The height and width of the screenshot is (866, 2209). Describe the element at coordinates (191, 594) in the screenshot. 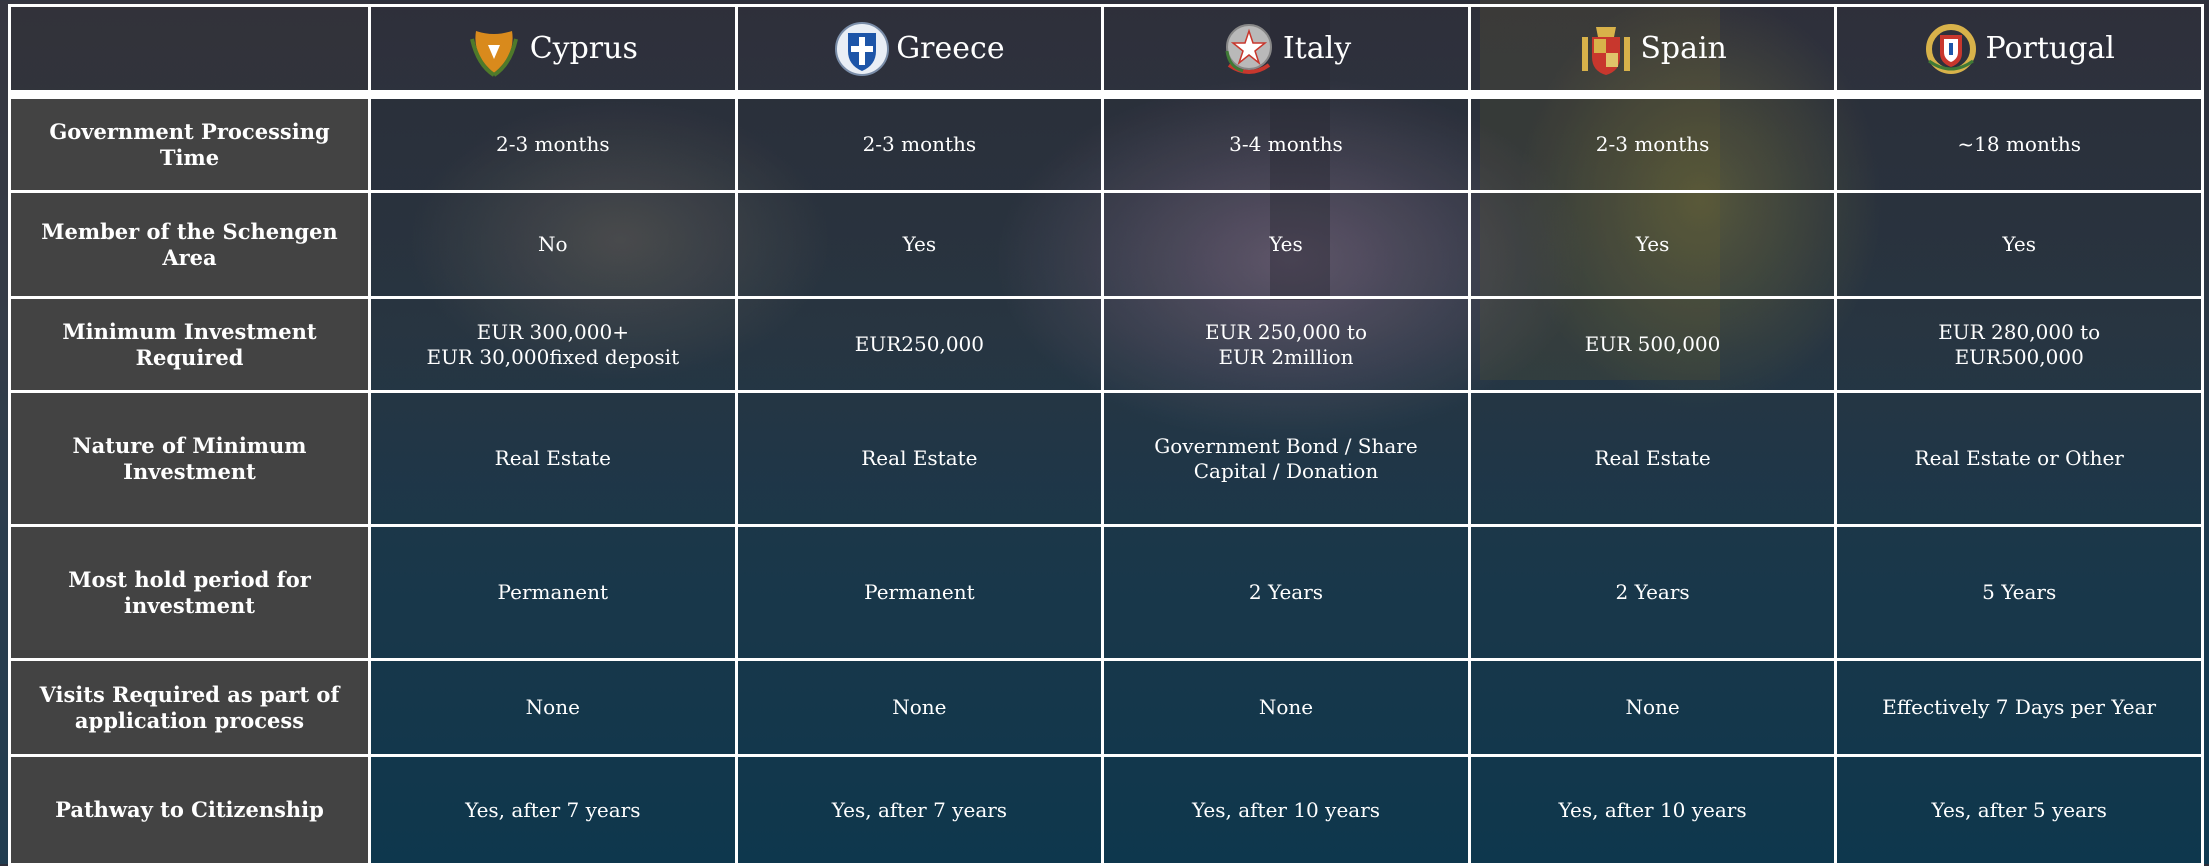

I see `row-label-hold-period: Most hold period for investment` at that location.